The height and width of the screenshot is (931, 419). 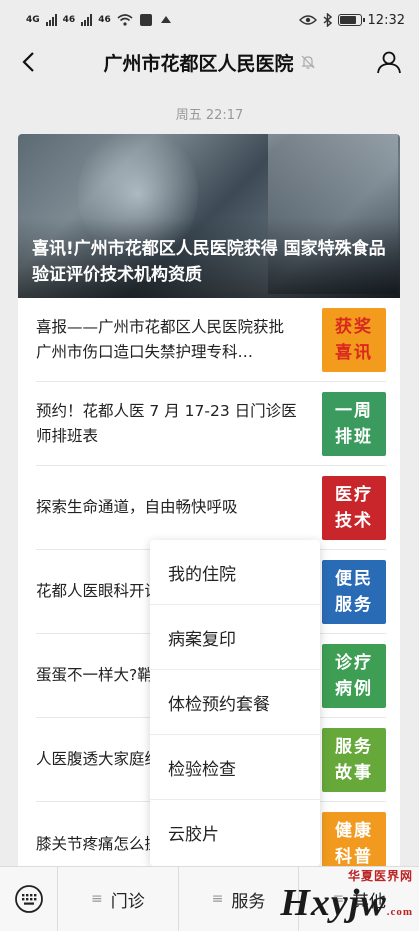 What do you see at coordinates (354, 591) in the screenshot?
I see `article-thumbnail: 便民 服务` at bounding box center [354, 591].